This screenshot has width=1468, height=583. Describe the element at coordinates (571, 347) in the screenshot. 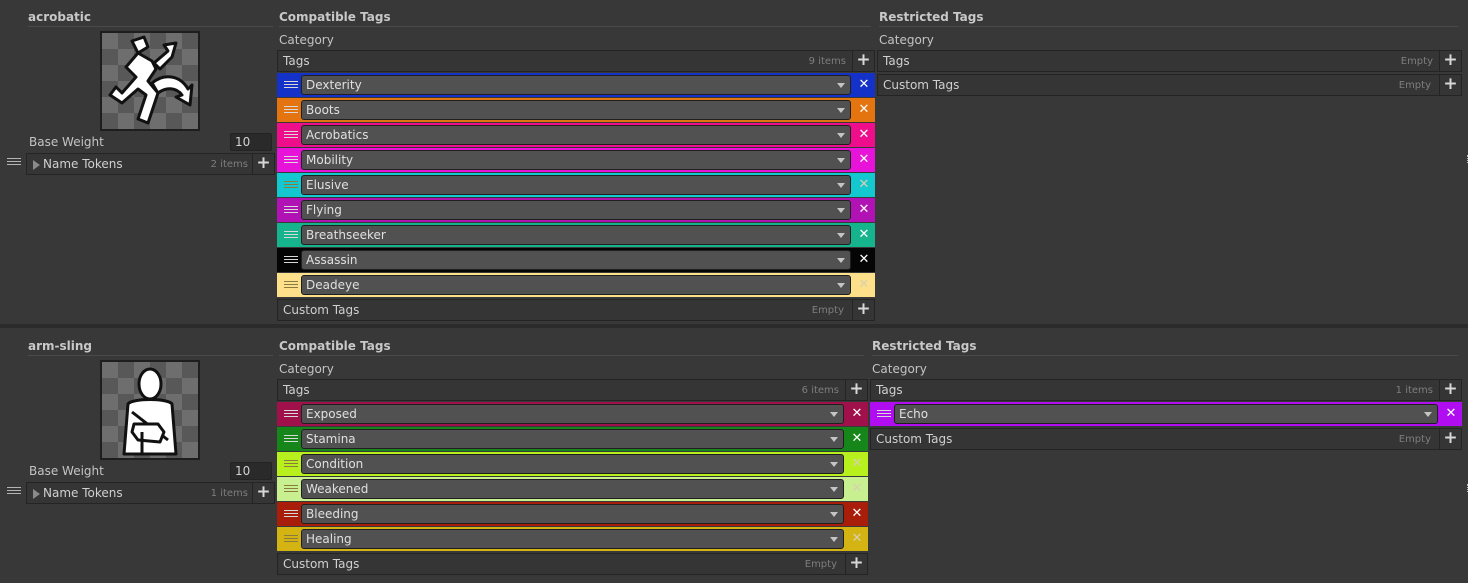

I see `compatible-tags-title: Compatible Tags` at that location.